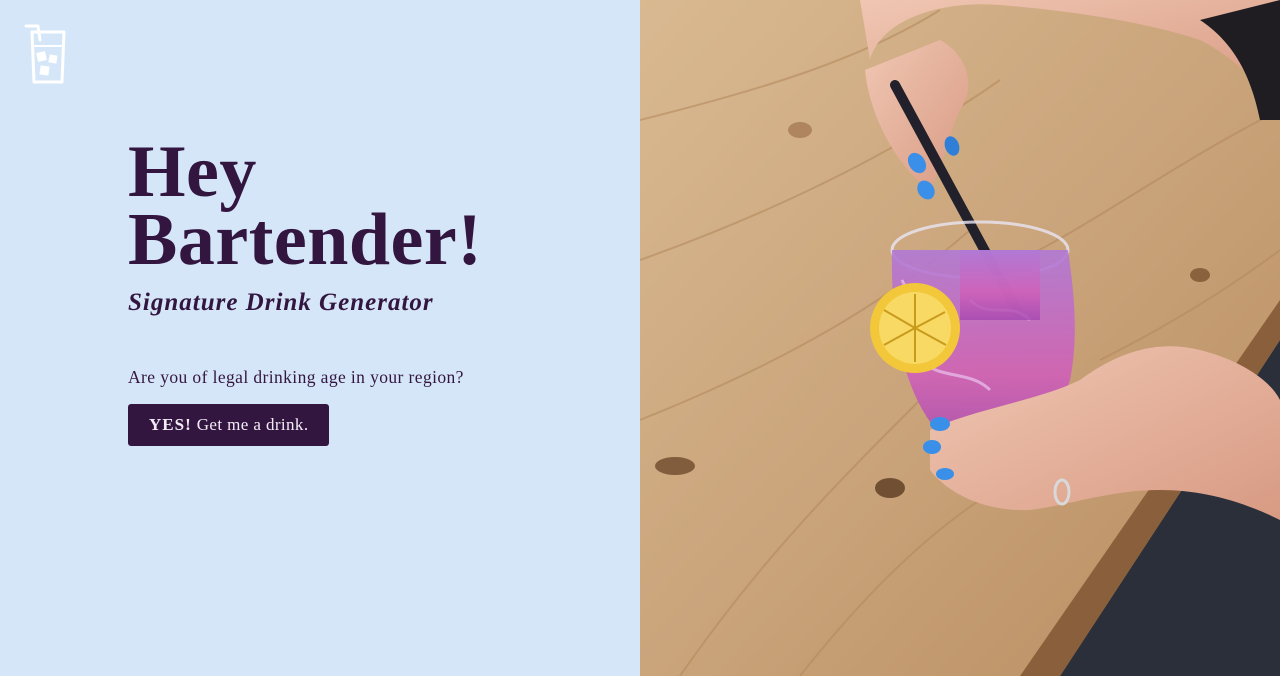 The height and width of the screenshot is (676, 1280). Describe the element at coordinates (170, 424) in the screenshot. I see `confirm-age-button-emphasis: YES!` at that location.